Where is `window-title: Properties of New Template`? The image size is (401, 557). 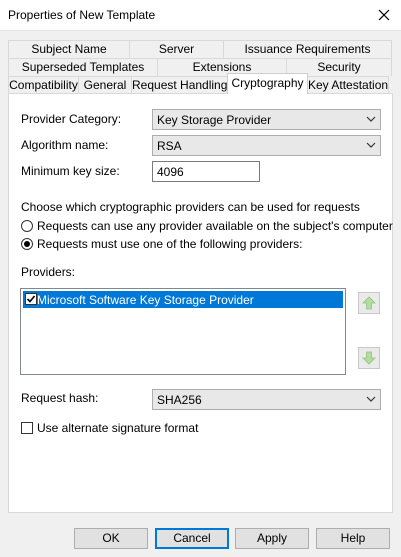 window-title: Properties of New Template is located at coordinates (82, 15).